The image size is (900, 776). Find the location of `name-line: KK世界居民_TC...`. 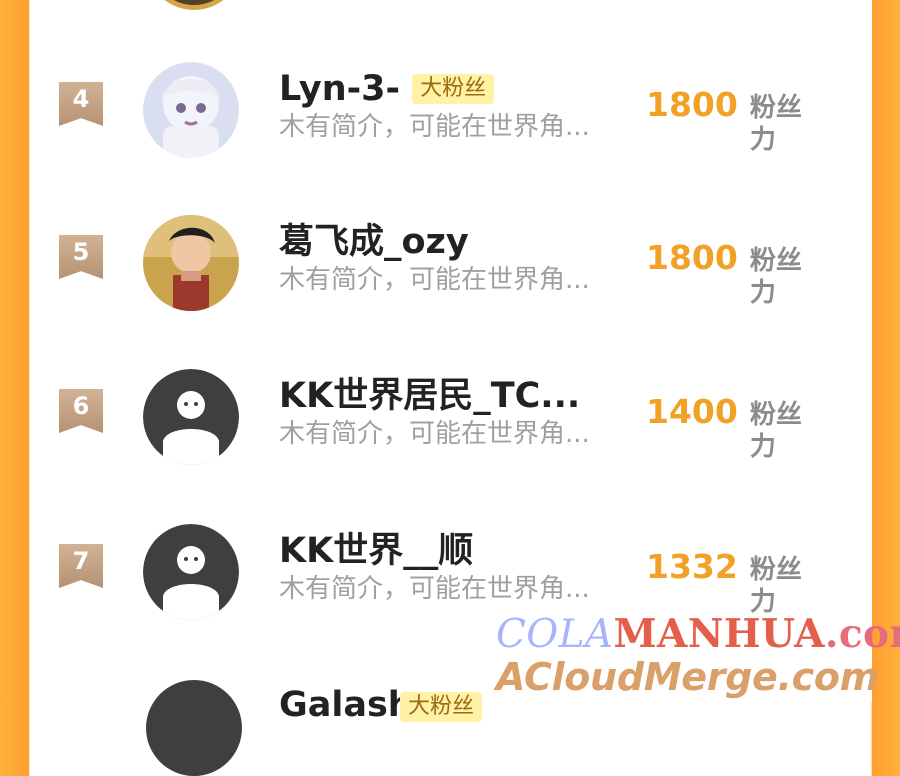

name-line: KK世界居民_TC... is located at coordinates (429, 396).